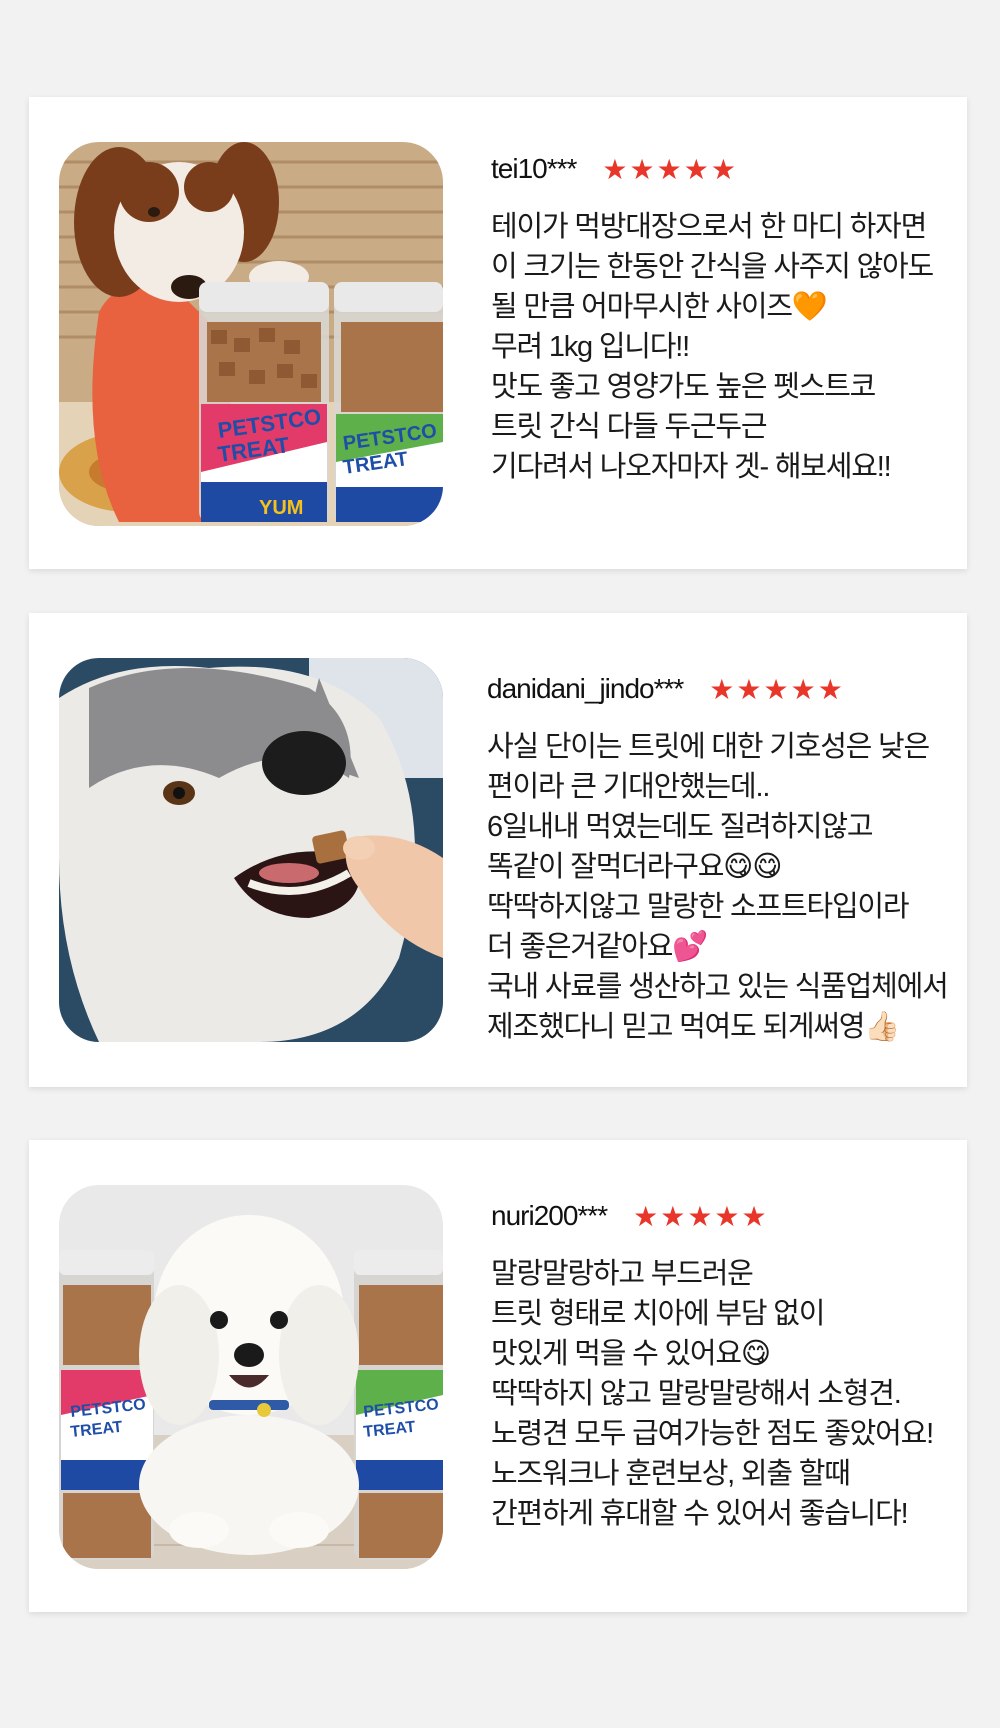 The width and height of the screenshot is (1000, 1728). Describe the element at coordinates (629, 427) in the screenshot. I see `review-text-line: 트릿 간식 다들 두근두근` at that location.